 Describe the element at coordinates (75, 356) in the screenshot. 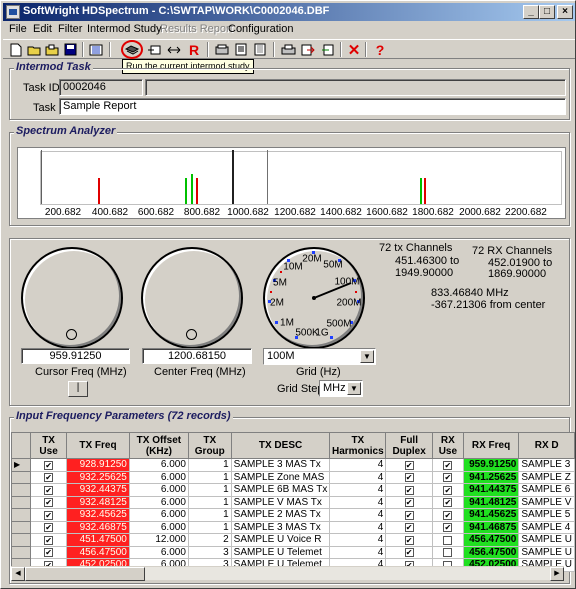

I see `cursor-freq-field: 959.91250` at that location.